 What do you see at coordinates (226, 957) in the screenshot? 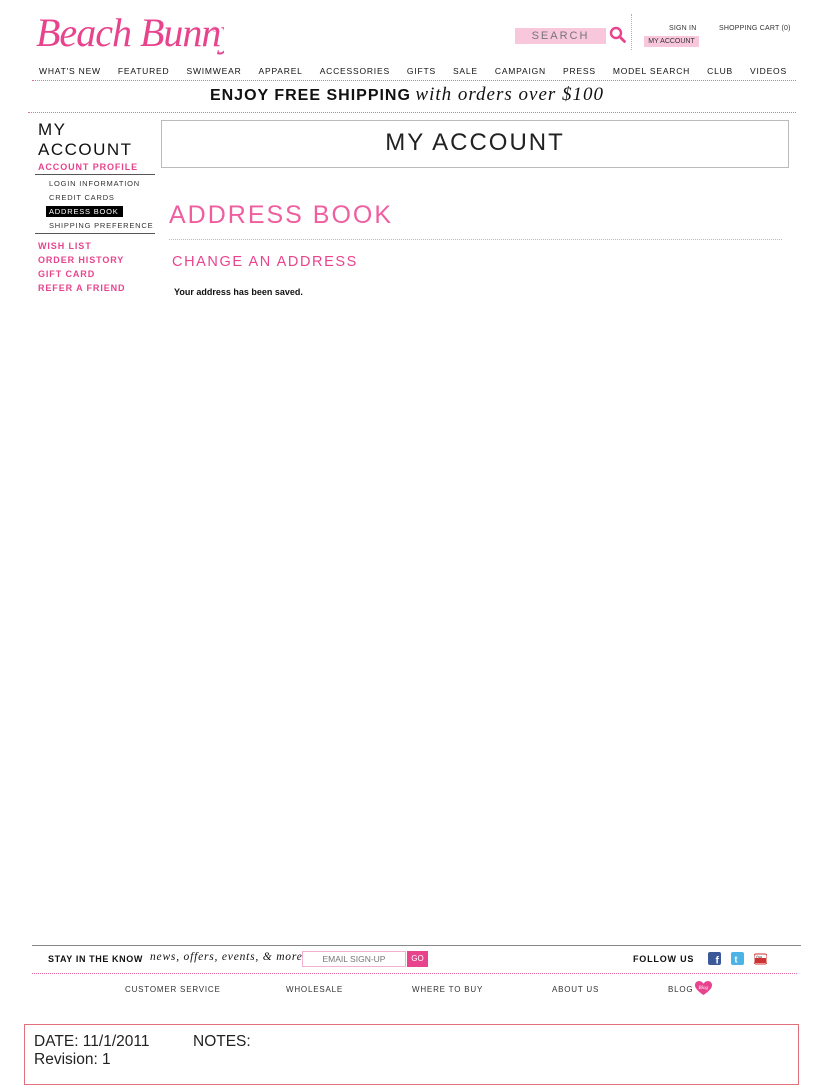
I see `newsletter-tagline: news, offers, events, & more` at bounding box center [226, 957].